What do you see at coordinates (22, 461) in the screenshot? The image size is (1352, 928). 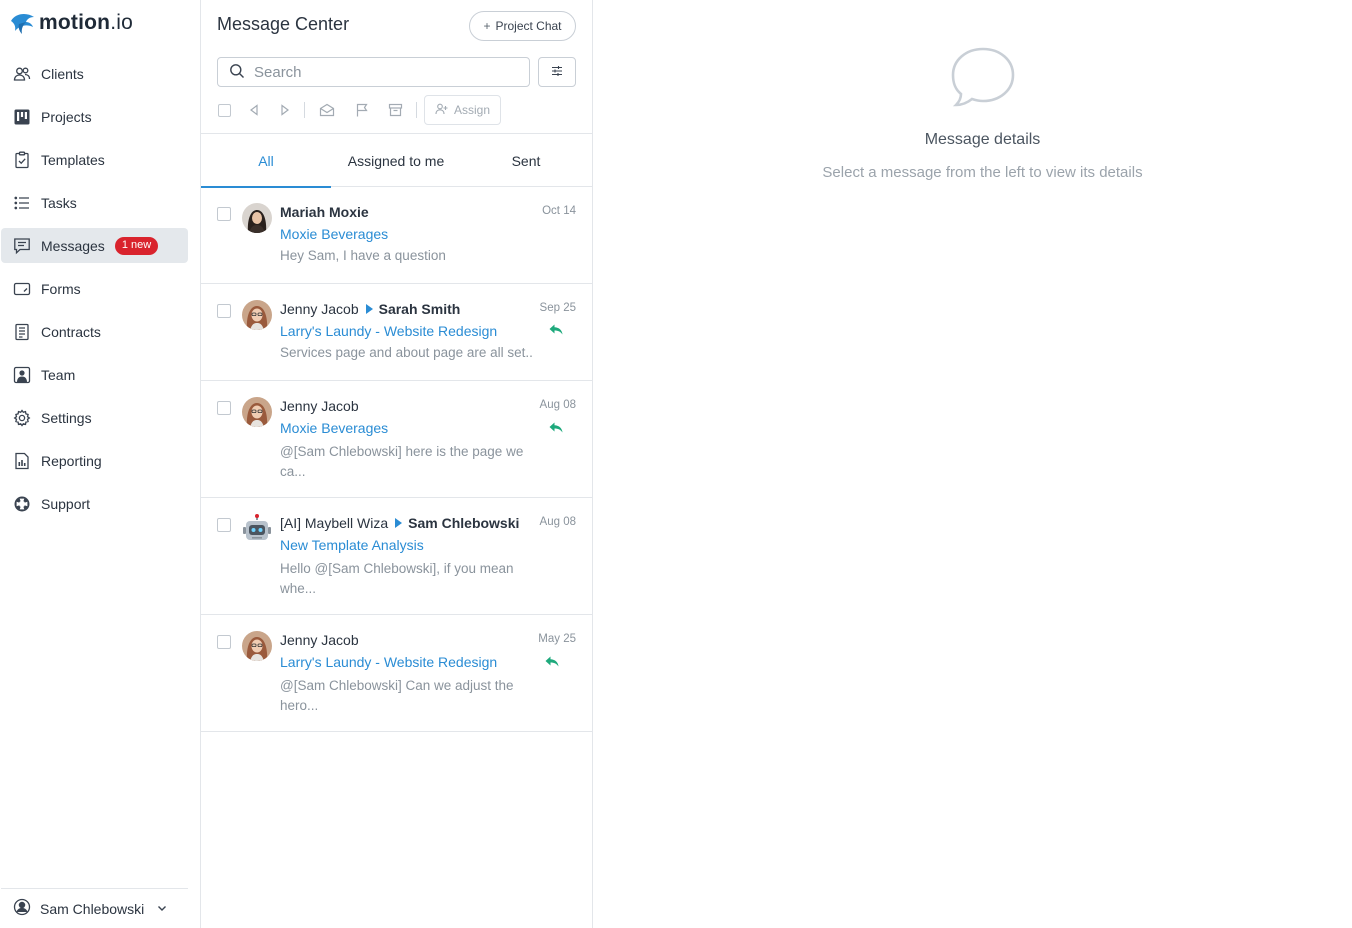 I see `report-icon` at bounding box center [22, 461].